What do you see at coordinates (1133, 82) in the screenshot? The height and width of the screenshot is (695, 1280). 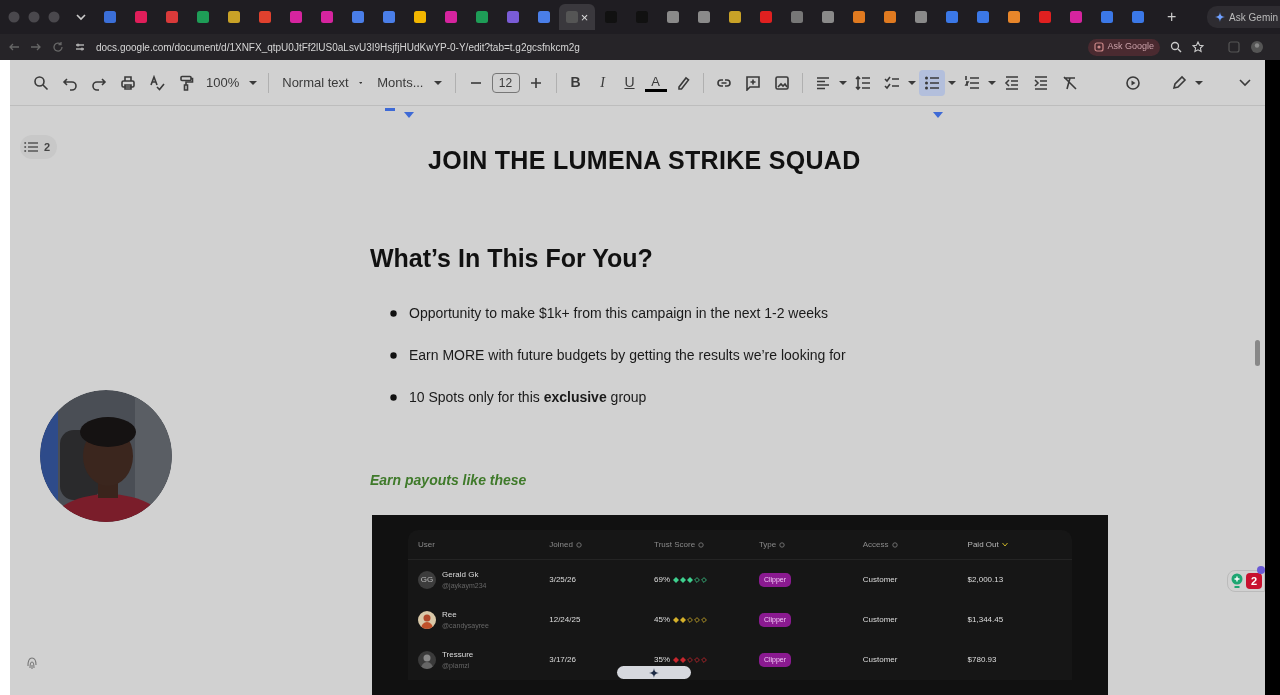 I see `present-icon` at bounding box center [1133, 82].